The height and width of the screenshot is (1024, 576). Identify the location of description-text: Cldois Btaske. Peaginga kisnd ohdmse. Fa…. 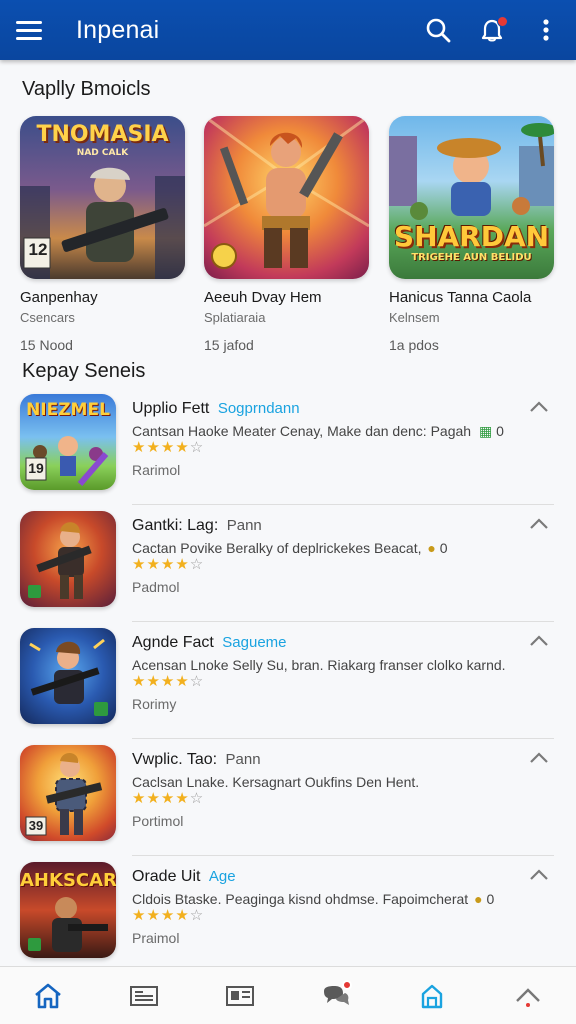
(300, 899).